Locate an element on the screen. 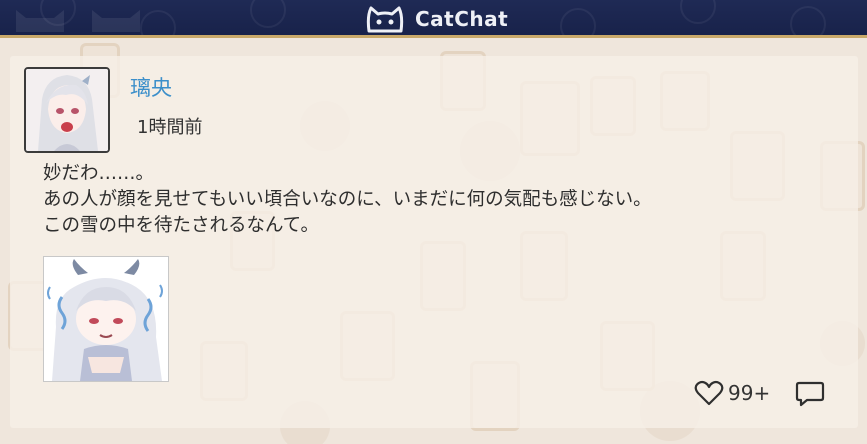 The image size is (867, 444). message-line: あの人が顔を見せてもいい頃合いなのに、いまだに何の気配も感じない。 is located at coordinates (347, 199).